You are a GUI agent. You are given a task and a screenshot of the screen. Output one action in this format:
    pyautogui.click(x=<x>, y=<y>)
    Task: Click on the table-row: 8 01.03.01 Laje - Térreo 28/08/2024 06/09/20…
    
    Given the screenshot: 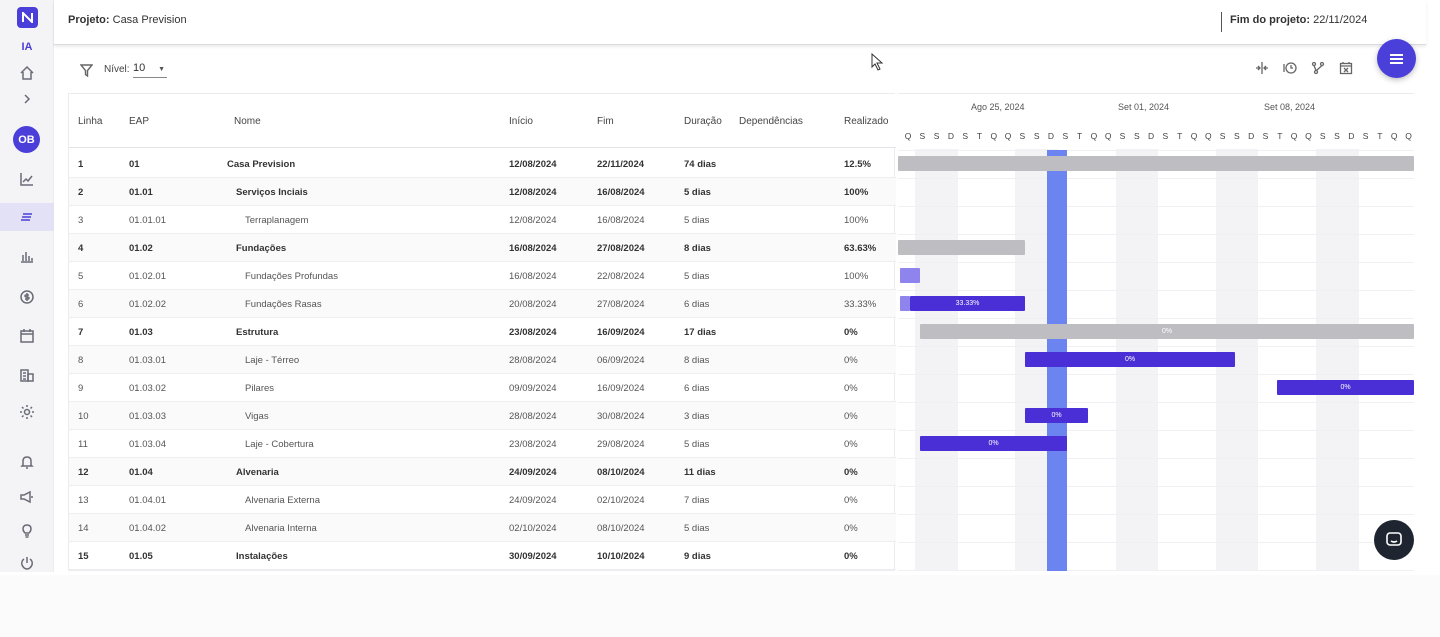 What is the action you would take?
    pyautogui.click(x=482, y=360)
    